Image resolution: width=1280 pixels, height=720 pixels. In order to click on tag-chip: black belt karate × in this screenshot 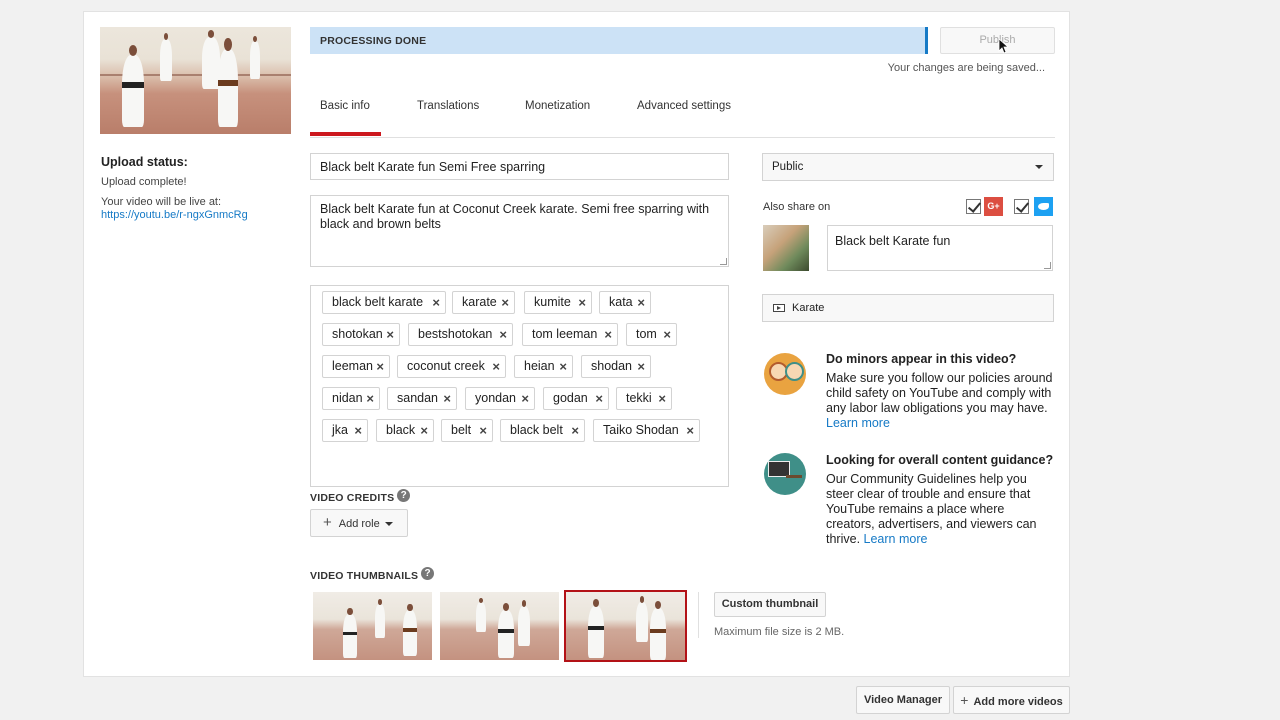, I will do `click(384, 302)`.